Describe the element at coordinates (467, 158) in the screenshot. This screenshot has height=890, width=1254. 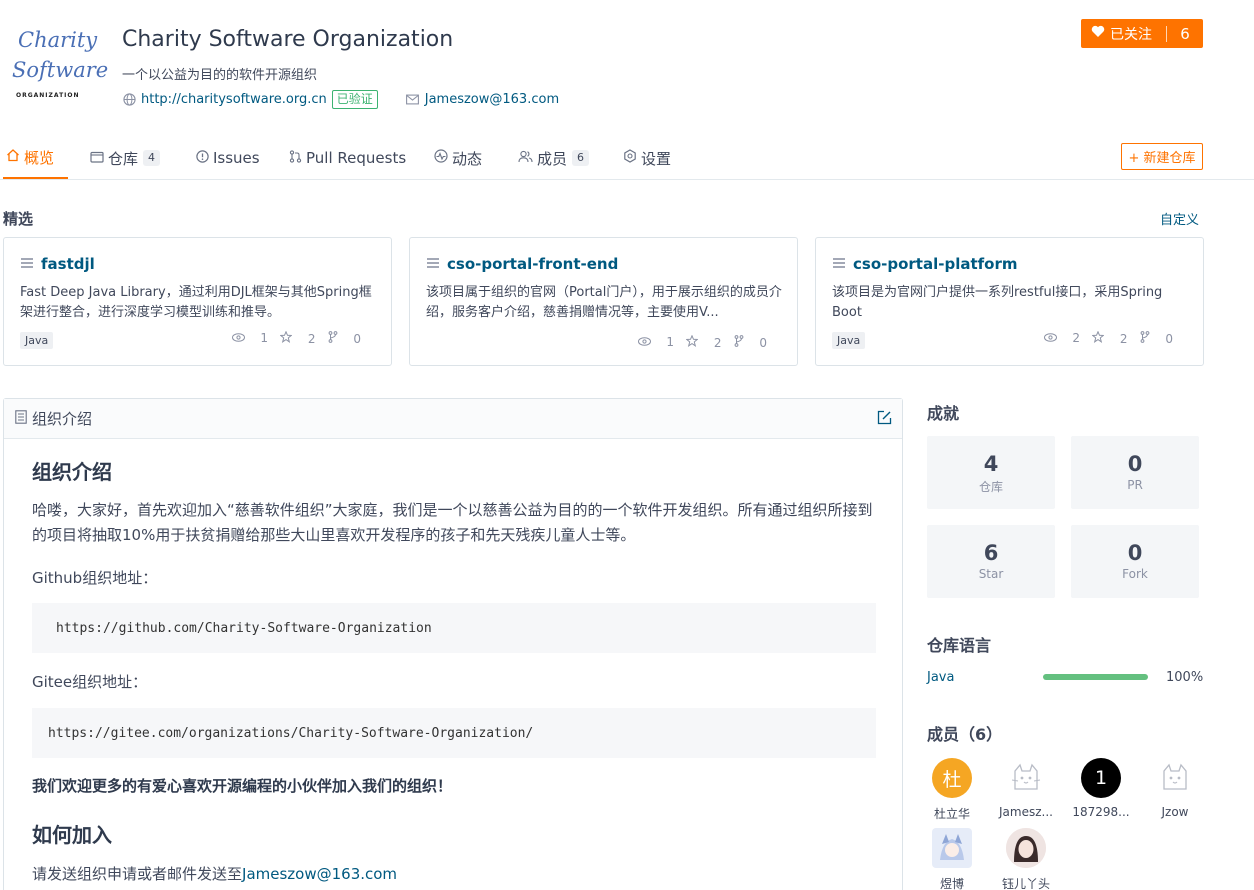
I see `tab-label: 动态` at that location.